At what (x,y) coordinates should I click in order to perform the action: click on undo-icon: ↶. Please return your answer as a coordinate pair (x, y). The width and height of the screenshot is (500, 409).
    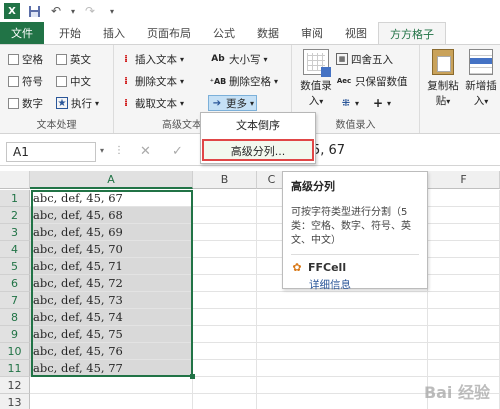
    Looking at the image, I should click on (56, 11).